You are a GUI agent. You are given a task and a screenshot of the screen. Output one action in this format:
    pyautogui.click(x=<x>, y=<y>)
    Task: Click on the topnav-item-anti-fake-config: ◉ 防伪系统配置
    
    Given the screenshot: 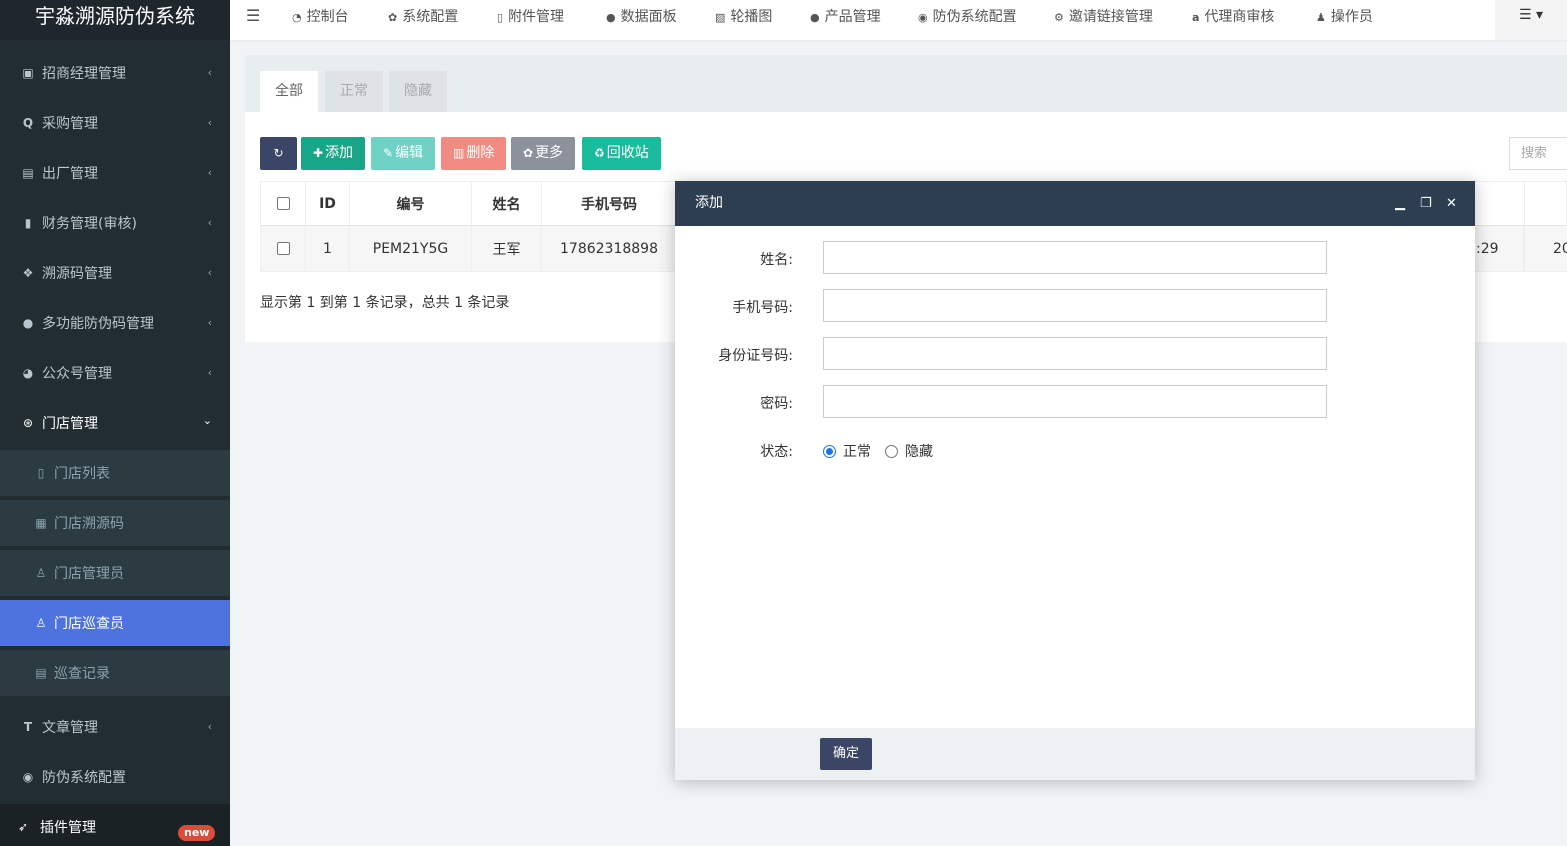 What is the action you would take?
    pyautogui.click(x=967, y=16)
    